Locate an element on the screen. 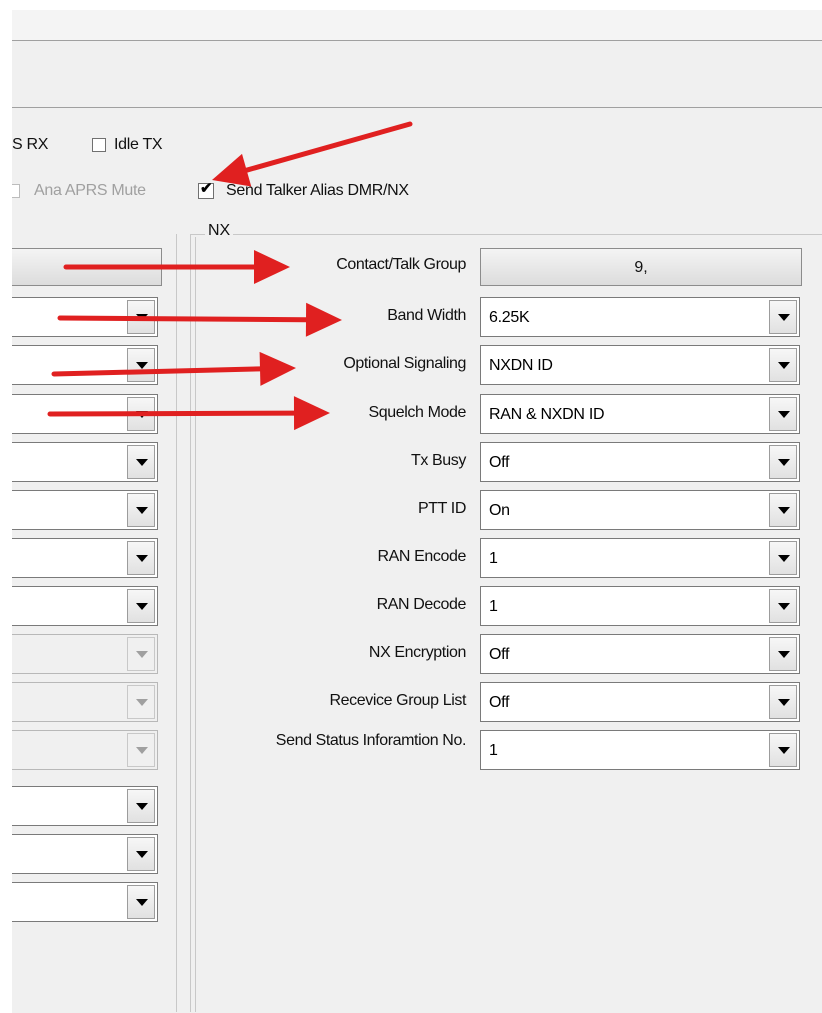 Image resolution: width=822 pixels, height=1013 pixels. annotation-arrows is located at coordinates (230, 276).